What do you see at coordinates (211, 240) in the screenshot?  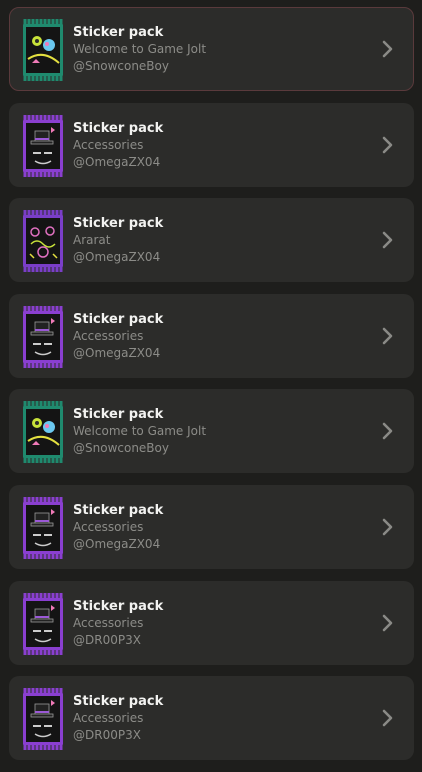 I see `sticker-pack-card: Sticker pack Ararat @OmegaZX04` at bounding box center [211, 240].